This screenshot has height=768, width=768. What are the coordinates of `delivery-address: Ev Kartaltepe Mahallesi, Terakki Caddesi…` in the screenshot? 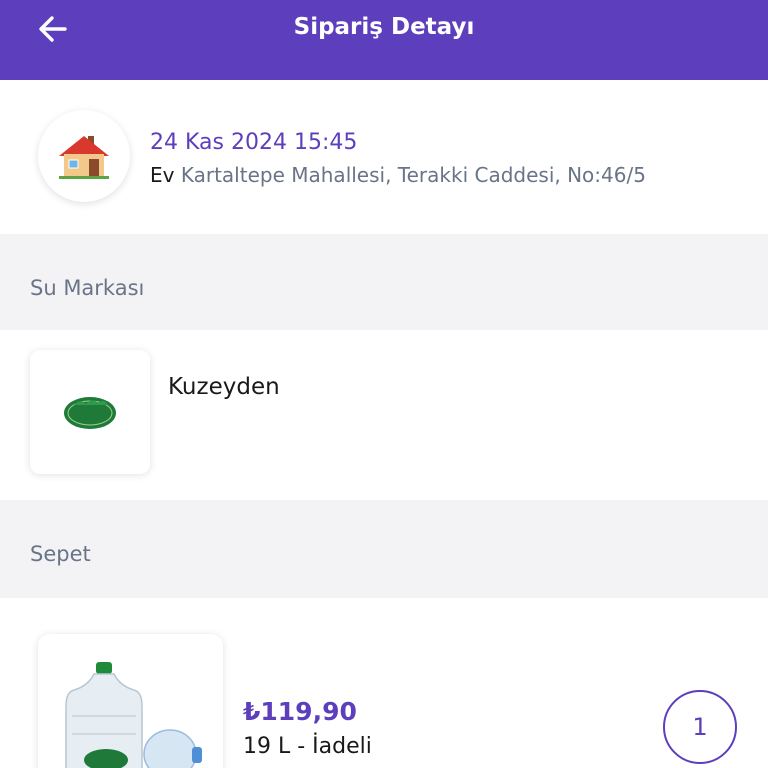 It's located at (398, 175).